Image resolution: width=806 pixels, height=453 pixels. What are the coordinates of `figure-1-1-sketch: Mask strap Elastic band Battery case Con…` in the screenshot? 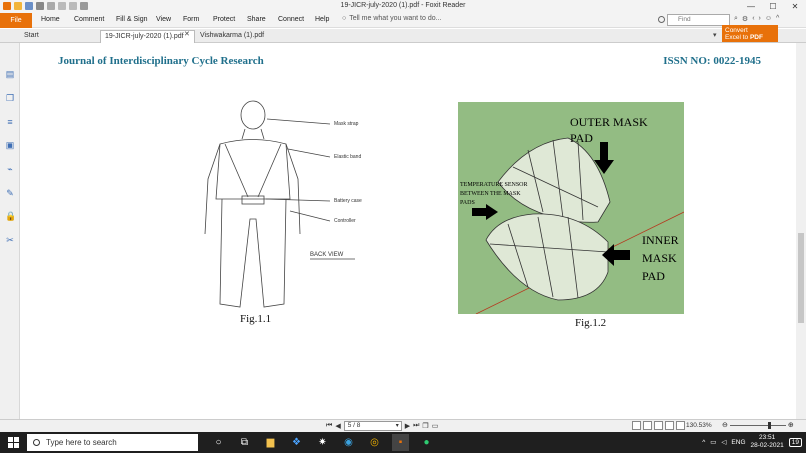 It's located at (283, 204).